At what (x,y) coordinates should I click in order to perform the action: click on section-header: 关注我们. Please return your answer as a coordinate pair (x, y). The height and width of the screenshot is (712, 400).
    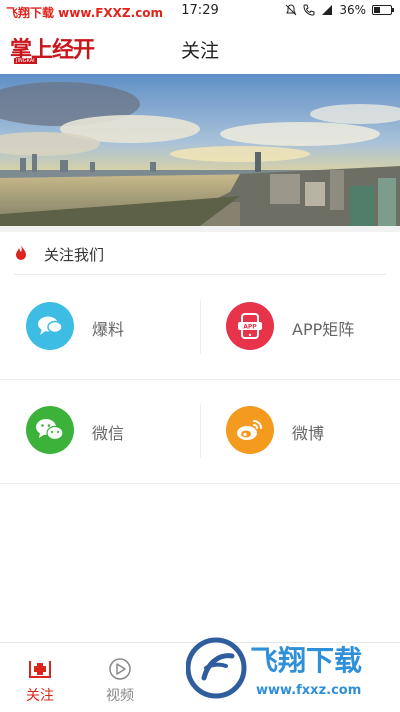
    Looking at the image, I should click on (200, 253).